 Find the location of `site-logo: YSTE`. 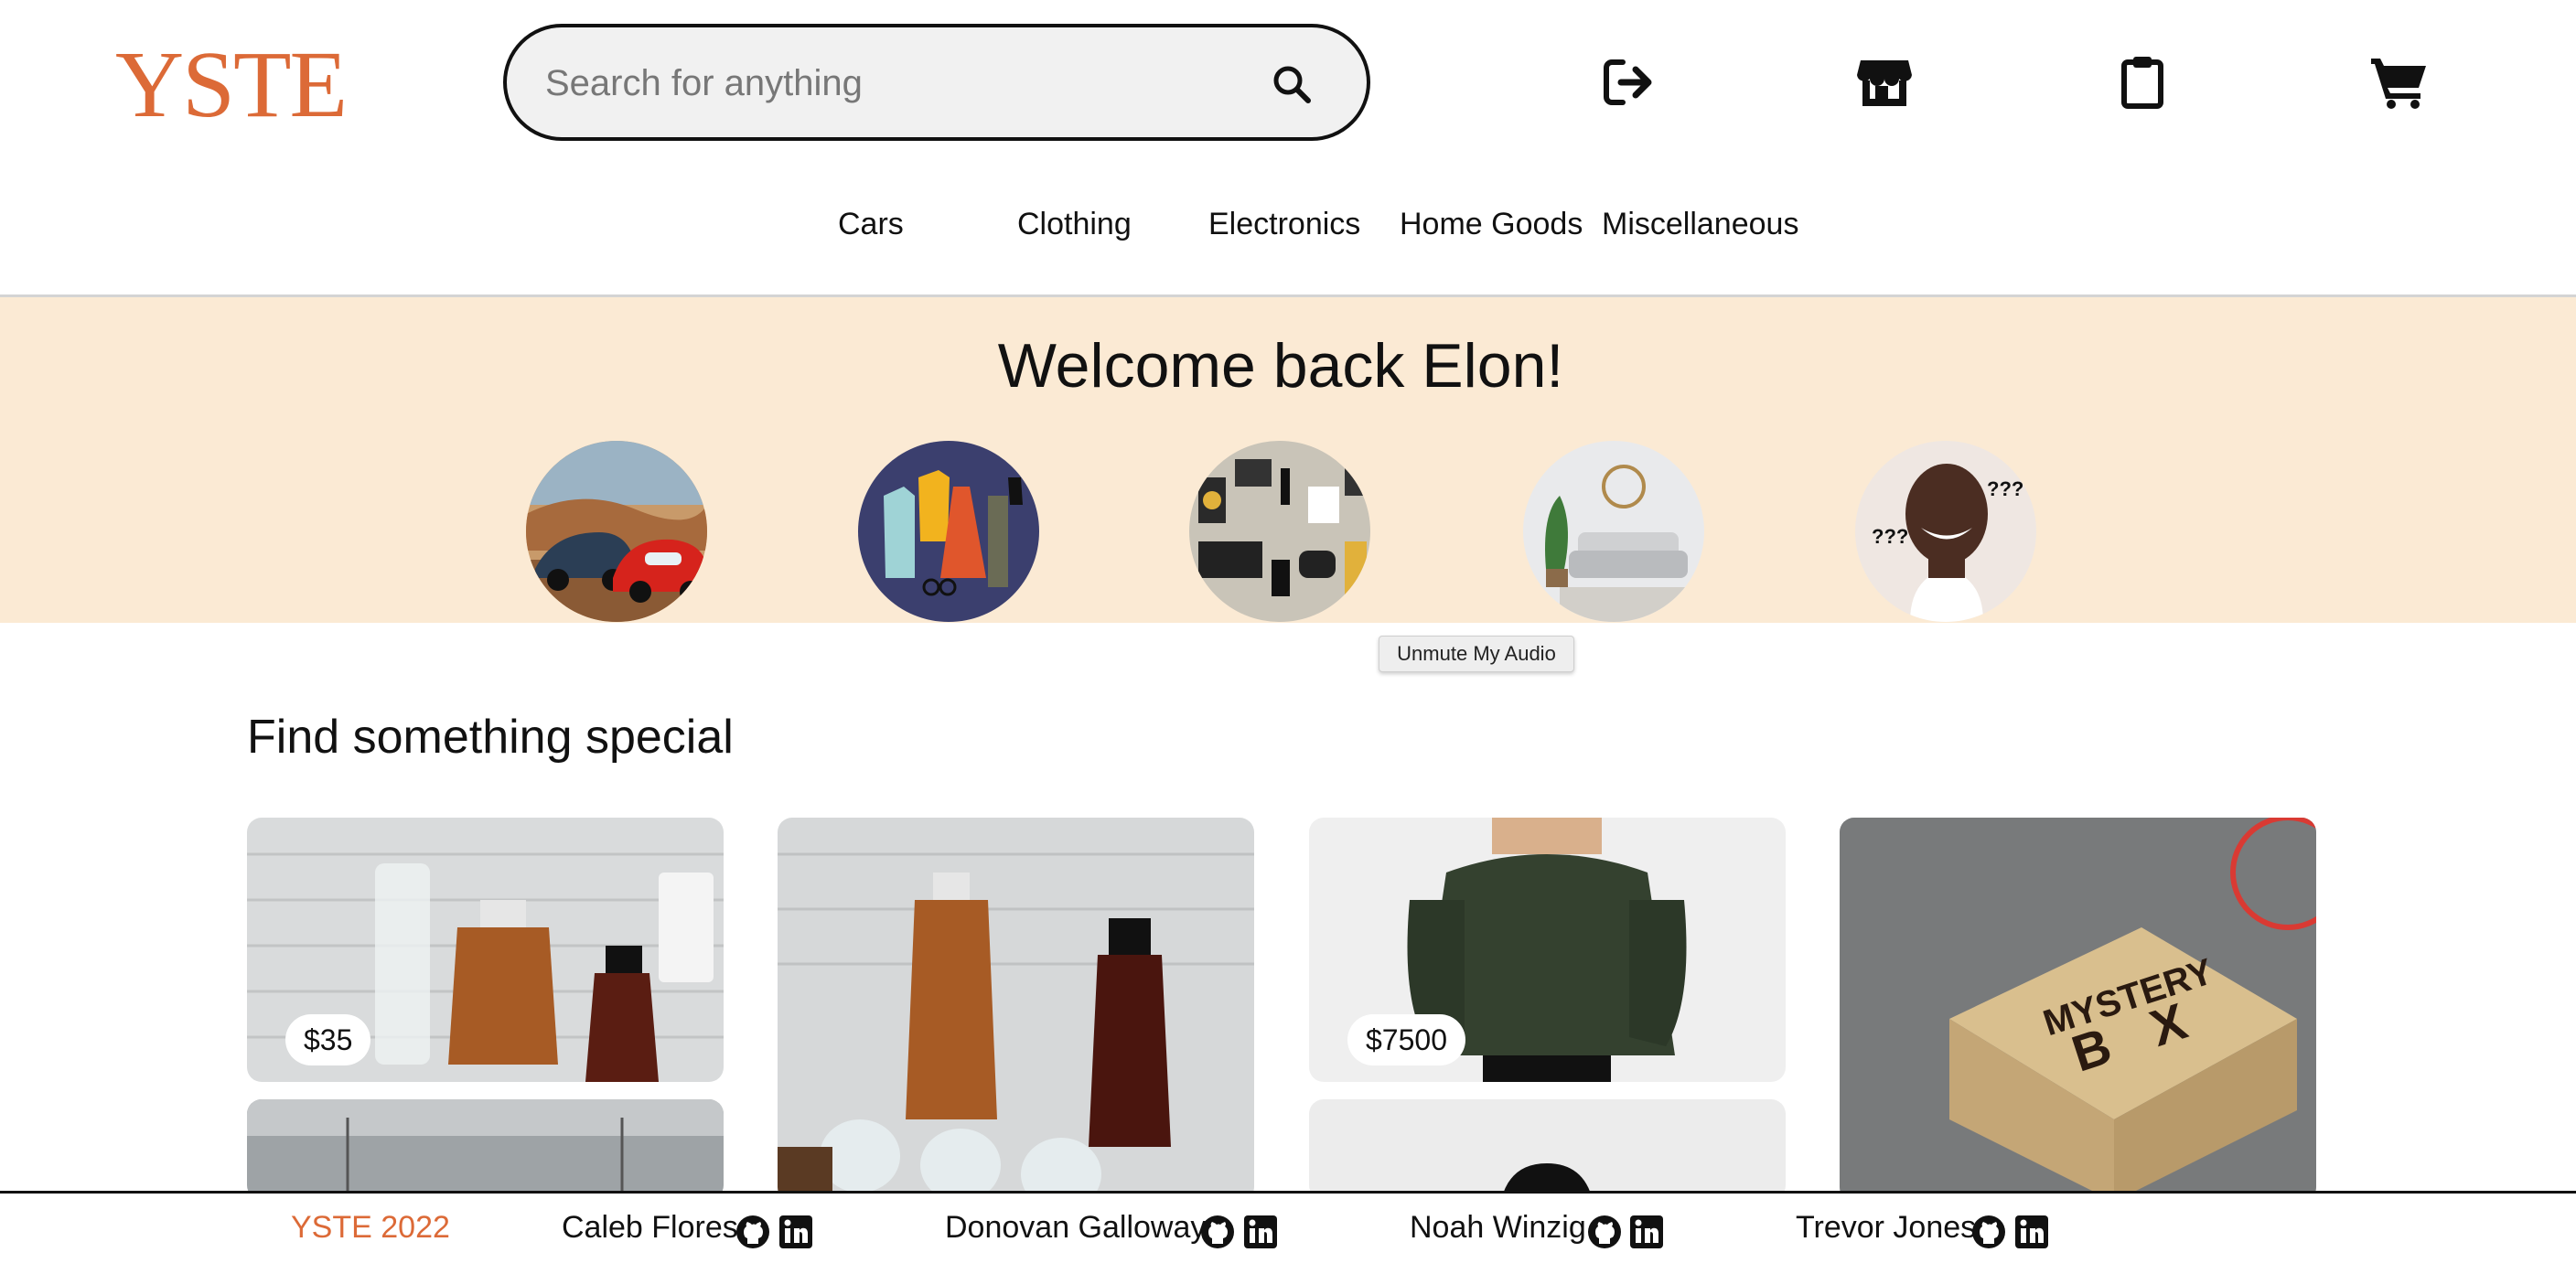

site-logo: YSTE is located at coordinates (231, 85).